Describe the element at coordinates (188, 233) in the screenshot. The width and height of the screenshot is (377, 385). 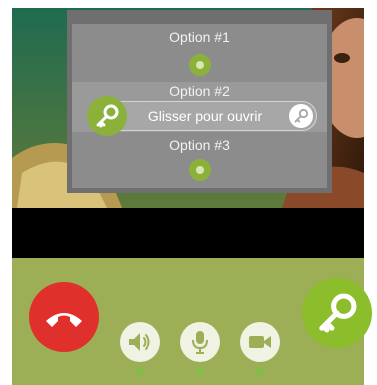
I see `video-letterbox` at that location.